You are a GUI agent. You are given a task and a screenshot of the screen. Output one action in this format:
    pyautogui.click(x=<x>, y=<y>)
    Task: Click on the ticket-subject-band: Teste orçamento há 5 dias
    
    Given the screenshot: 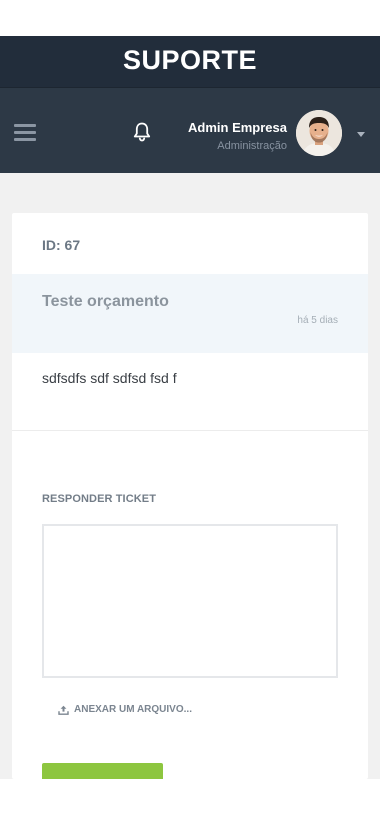 What is the action you would take?
    pyautogui.click(x=190, y=313)
    